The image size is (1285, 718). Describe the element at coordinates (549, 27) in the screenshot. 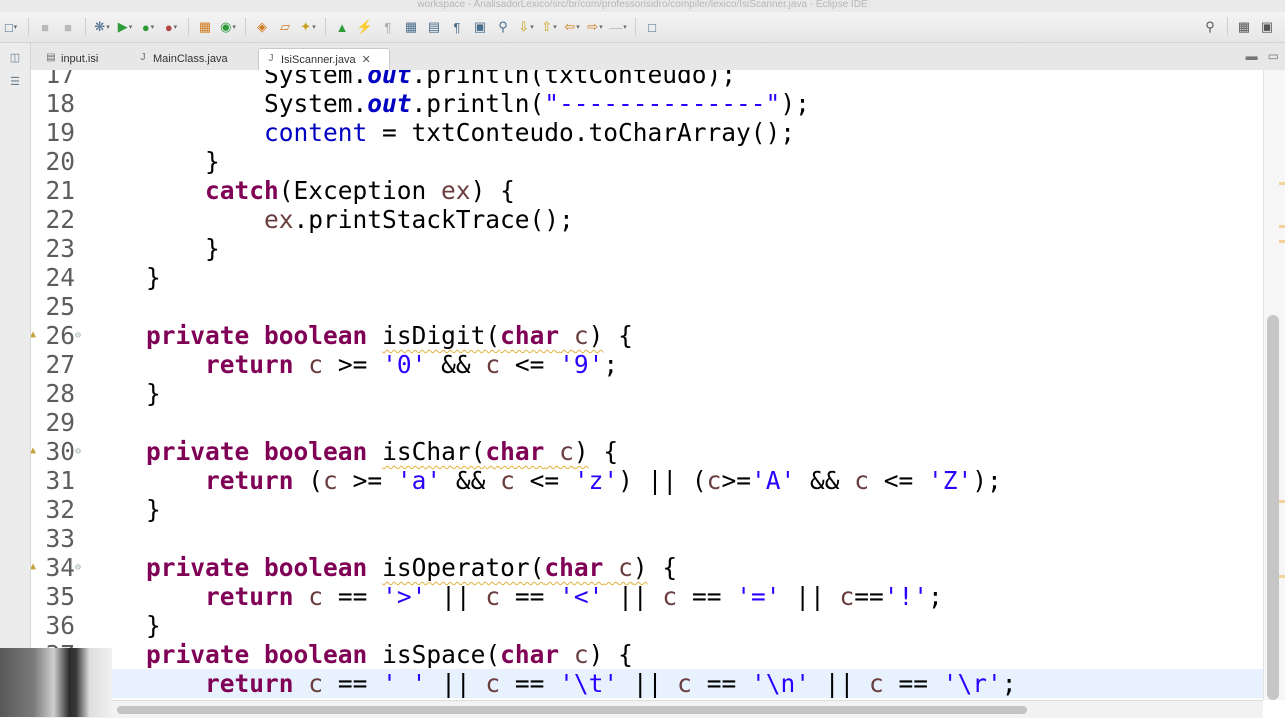

I see `previous-annotation-icon: ⇧` at that location.